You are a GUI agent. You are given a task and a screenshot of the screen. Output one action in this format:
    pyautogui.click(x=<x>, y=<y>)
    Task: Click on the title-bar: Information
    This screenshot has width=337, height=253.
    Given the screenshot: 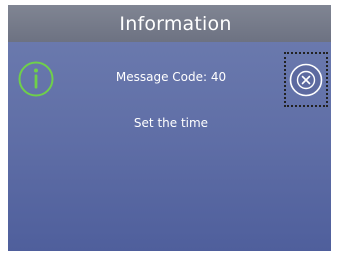 What is the action you would take?
    pyautogui.click(x=169, y=23)
    